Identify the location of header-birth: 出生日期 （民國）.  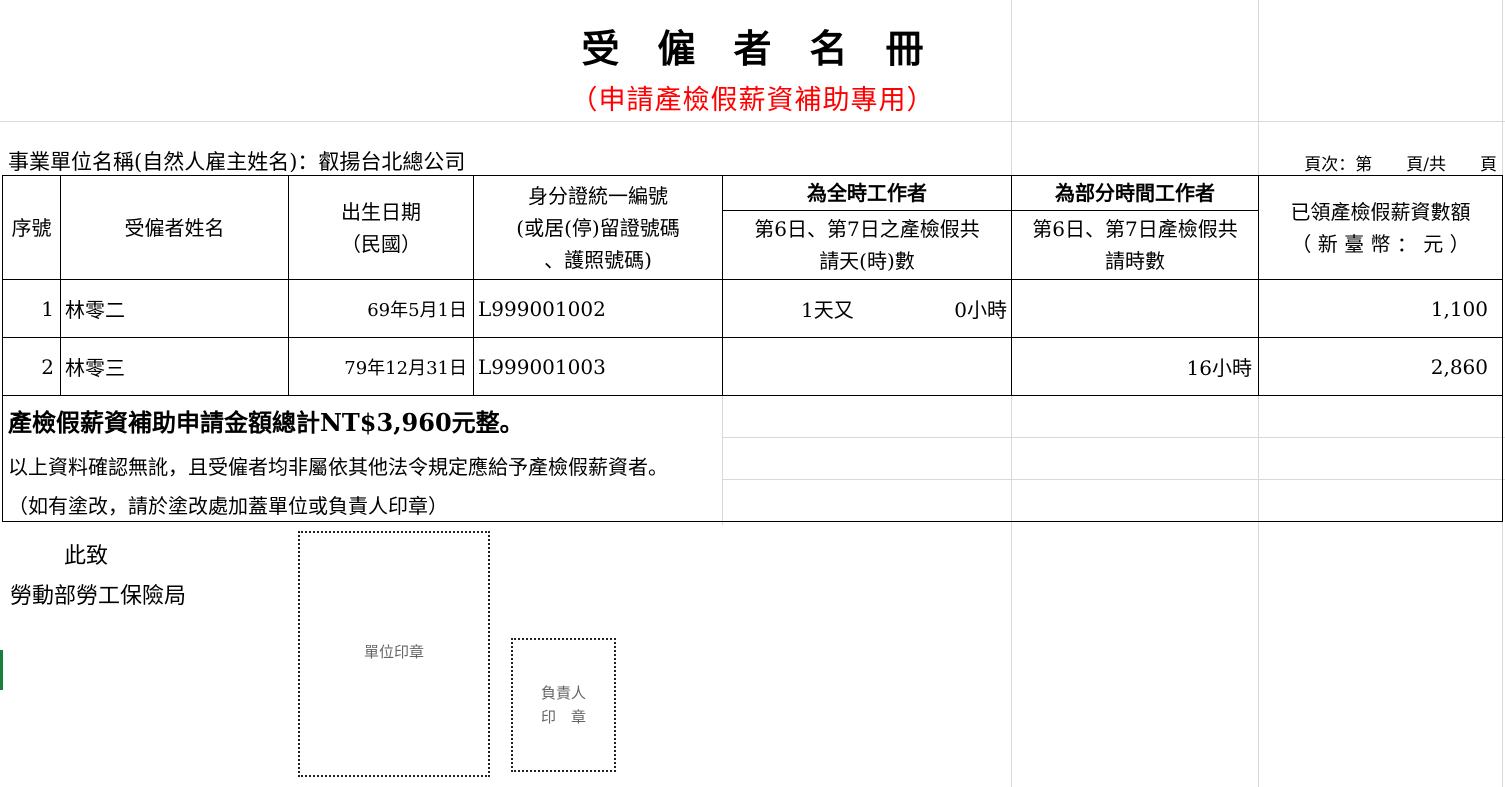
(381, 227).